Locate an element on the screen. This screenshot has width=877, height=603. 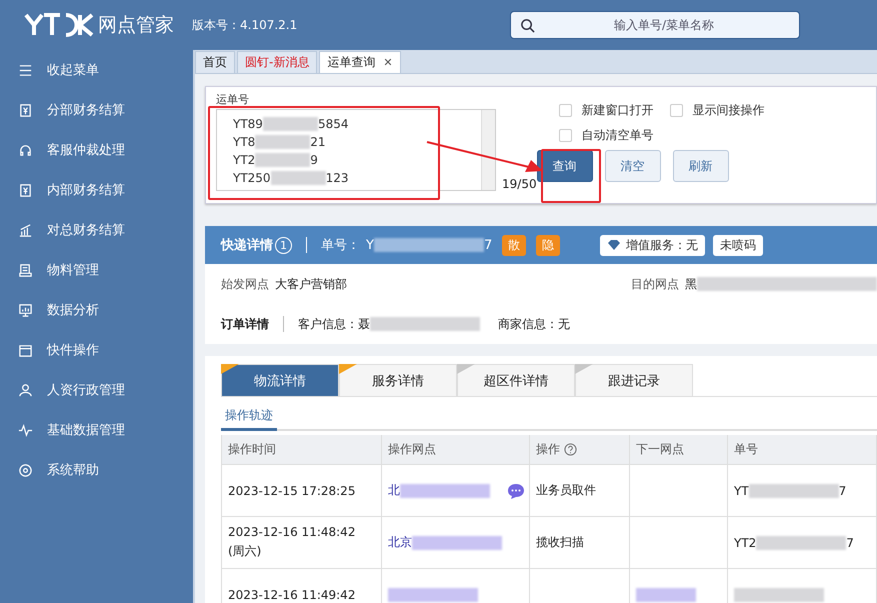
brand-name: 网点管家 is located at coordinates (136, 25).